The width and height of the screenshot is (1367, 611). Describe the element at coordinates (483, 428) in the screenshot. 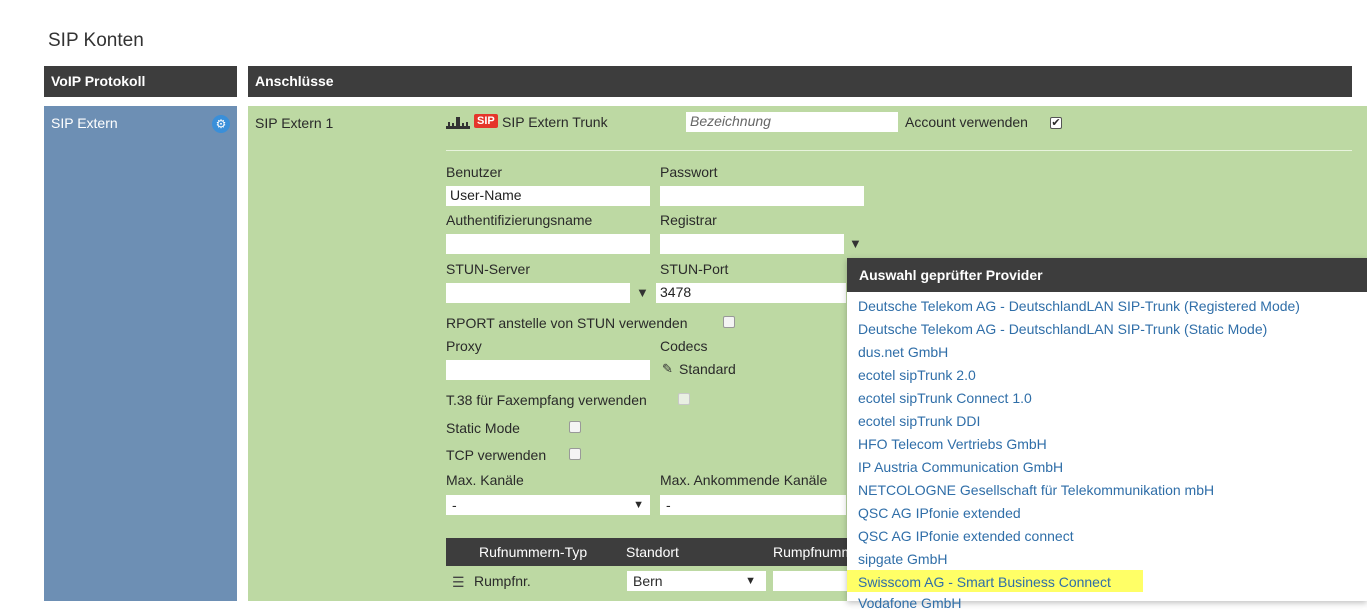

I see `static-mode-label: Static Mode` at that location.